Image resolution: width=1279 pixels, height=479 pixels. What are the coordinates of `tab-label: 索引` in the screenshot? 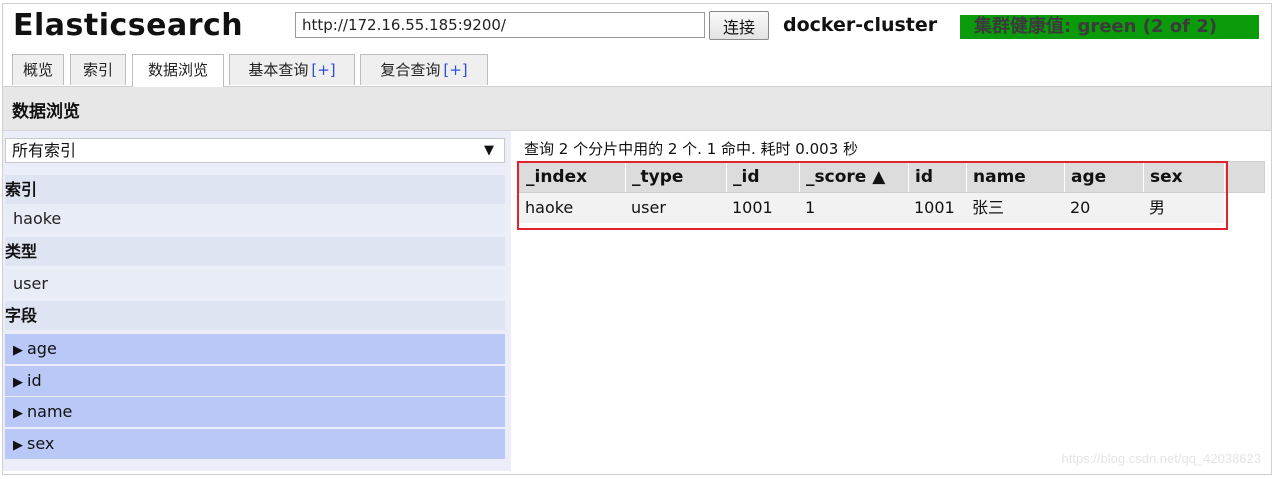 It's located at (97, 70).